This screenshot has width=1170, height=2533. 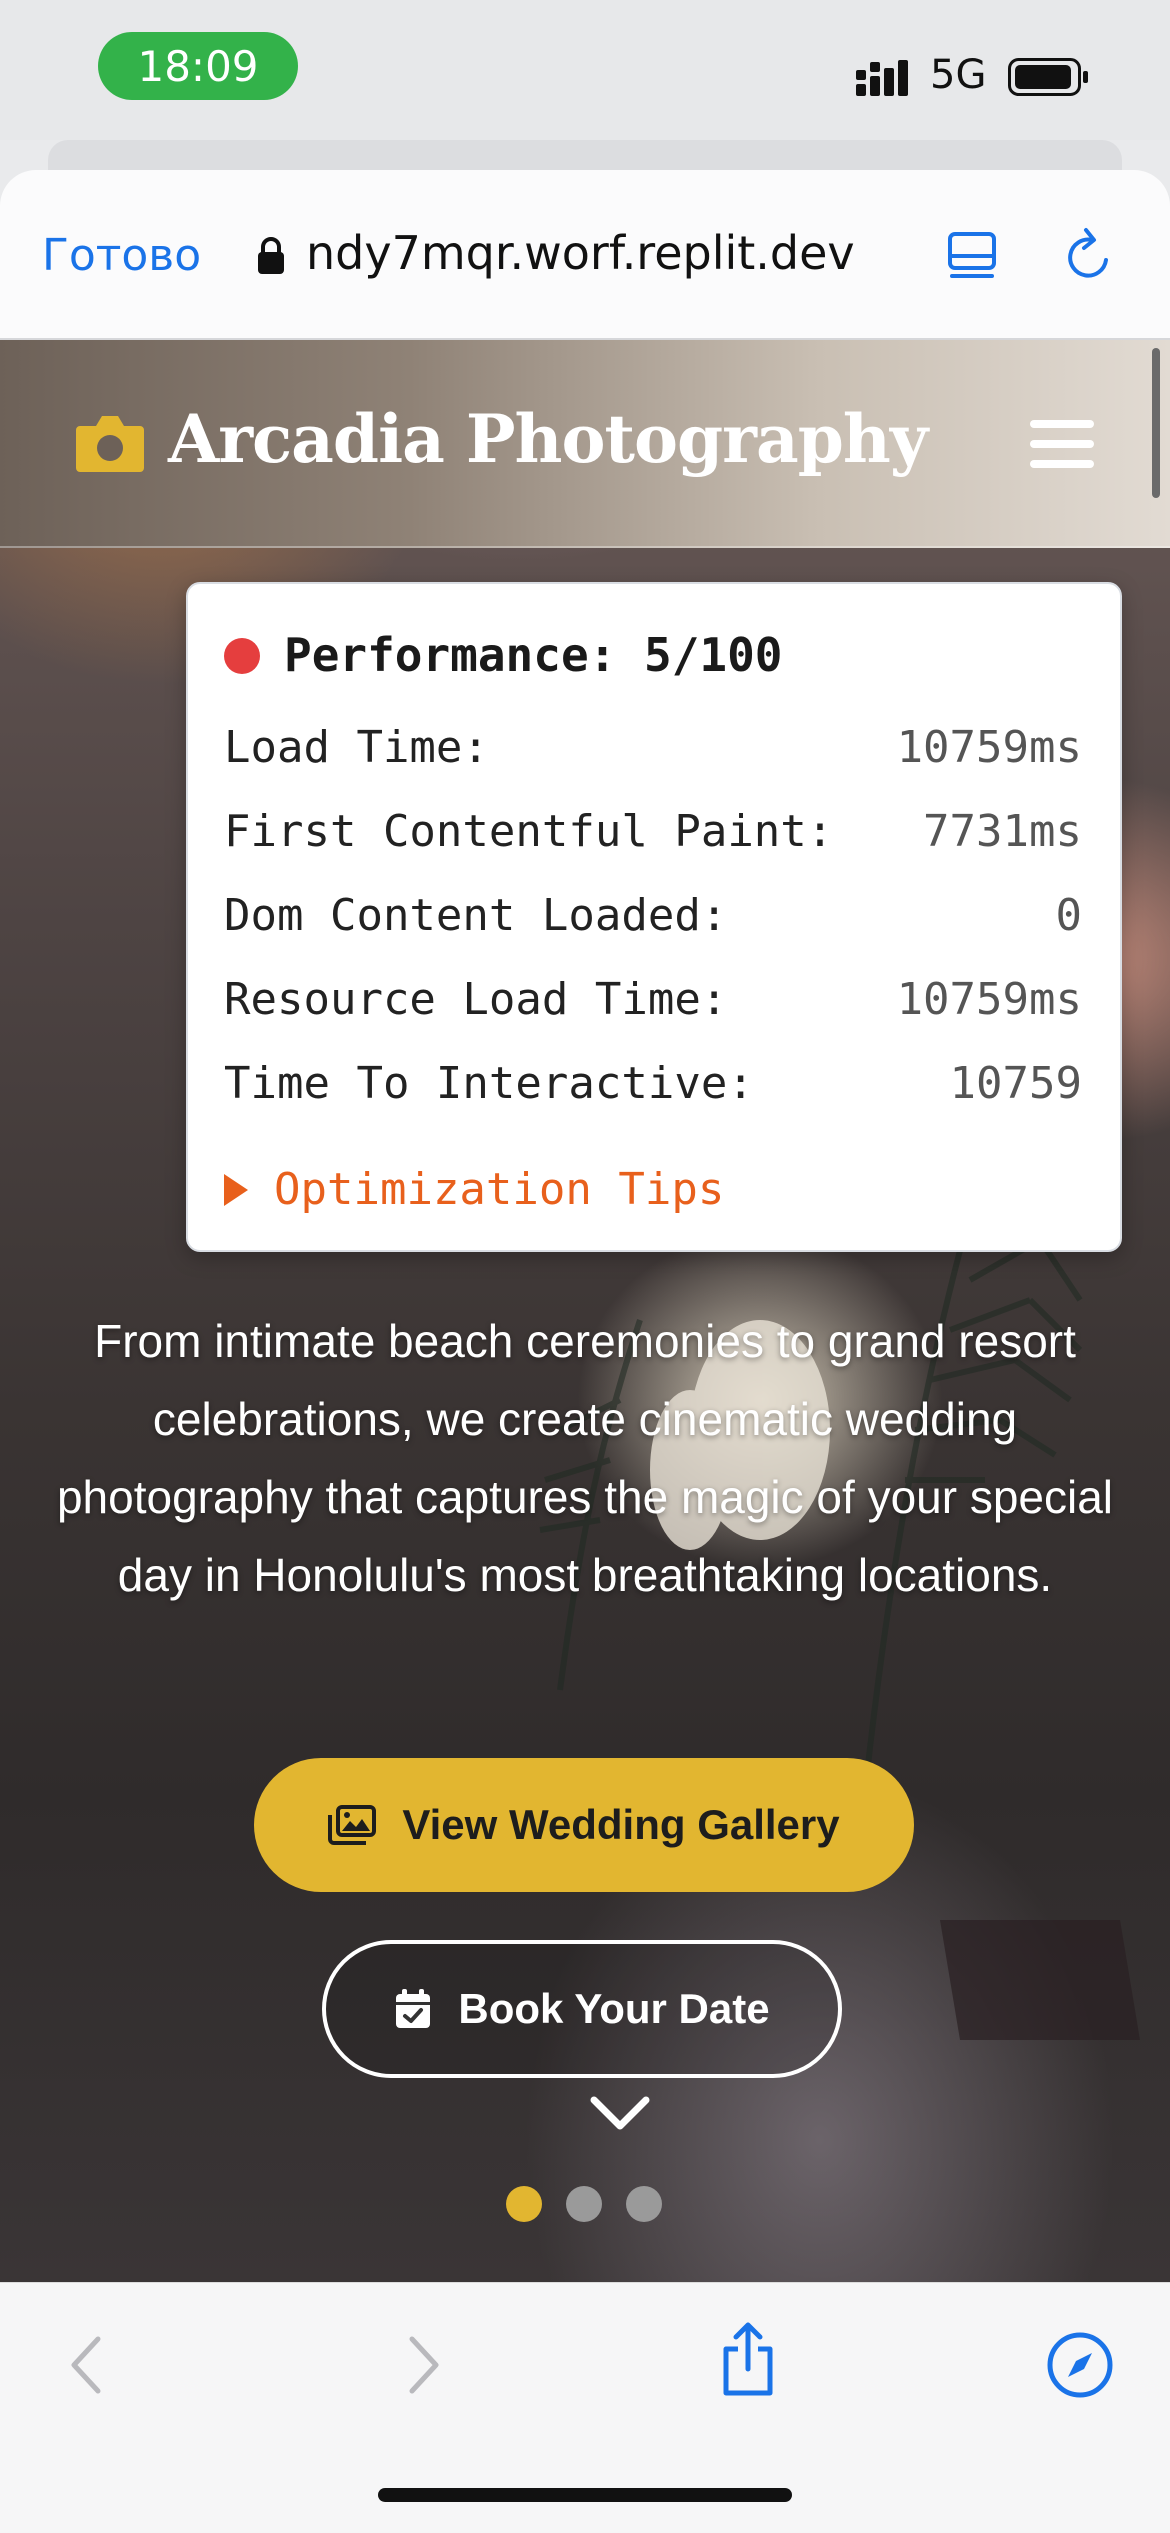 I want to click on slide-dot-active, so click(x=524, y=2204).